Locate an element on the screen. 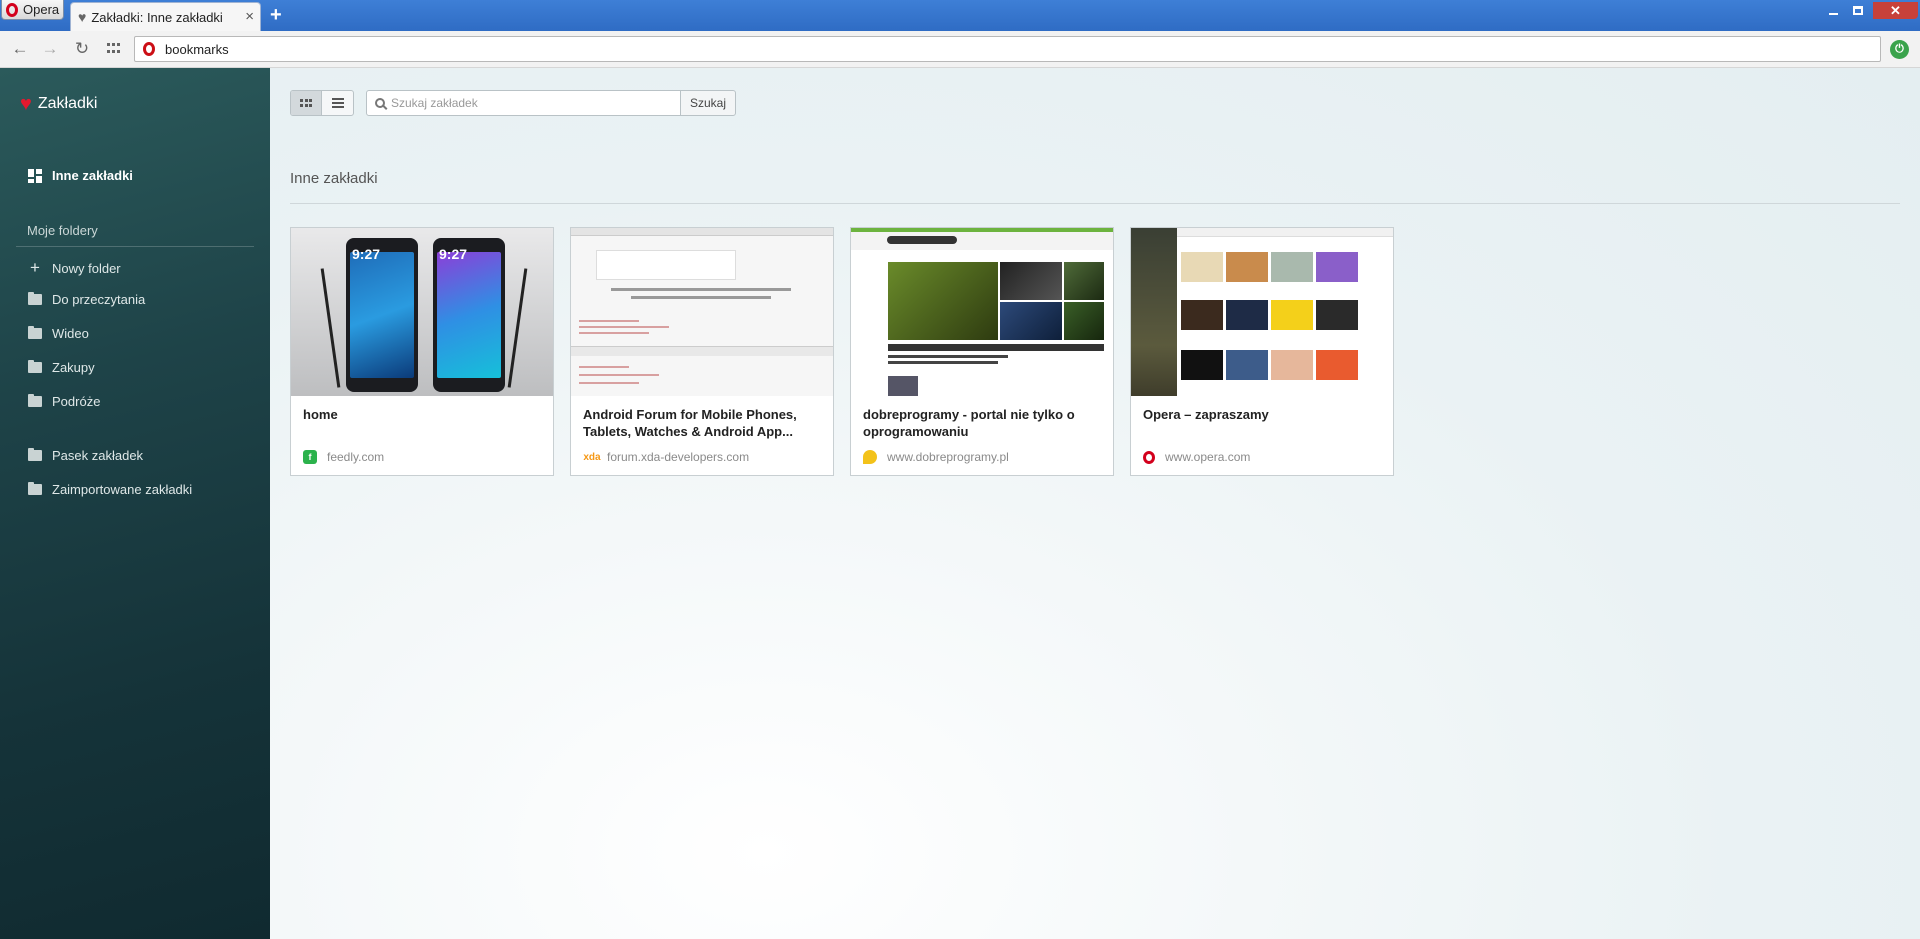  tab-close-icon: × is located at coordinates (249, 16).